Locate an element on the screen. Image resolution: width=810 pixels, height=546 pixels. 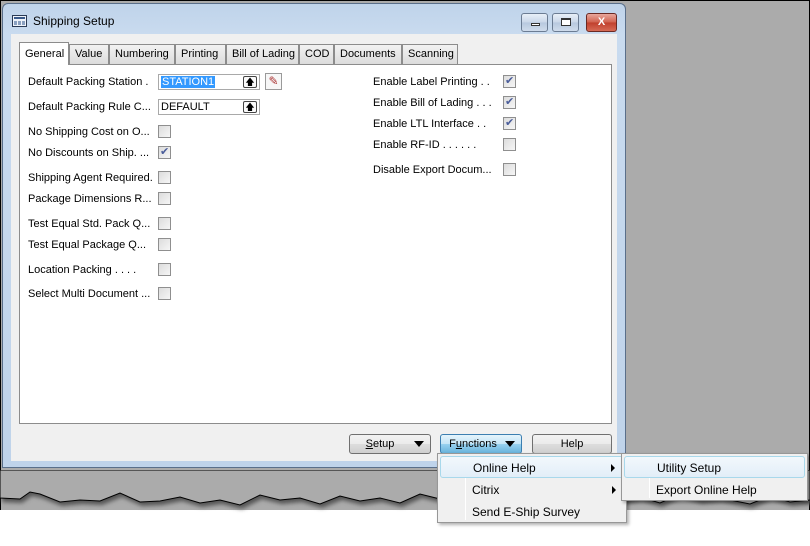
enable-rf-id-label: Enable RF-ID . . . . . . is located at coordinates (425, 145).